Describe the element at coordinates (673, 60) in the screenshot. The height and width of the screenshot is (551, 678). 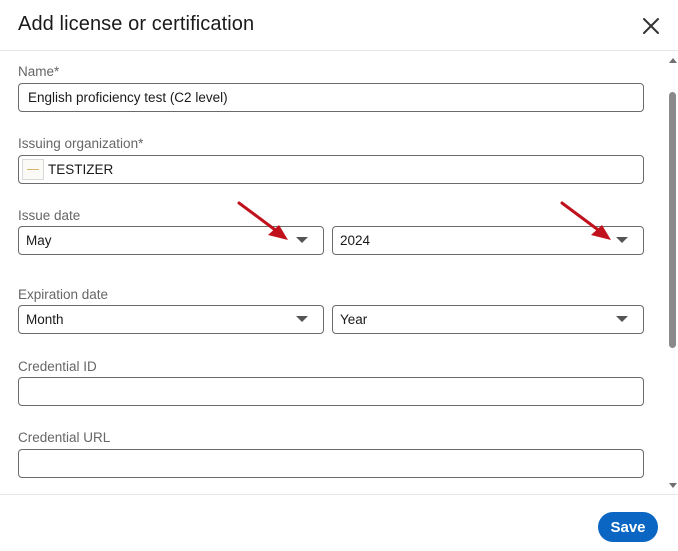
I see `scroll-up-icon` at that location.